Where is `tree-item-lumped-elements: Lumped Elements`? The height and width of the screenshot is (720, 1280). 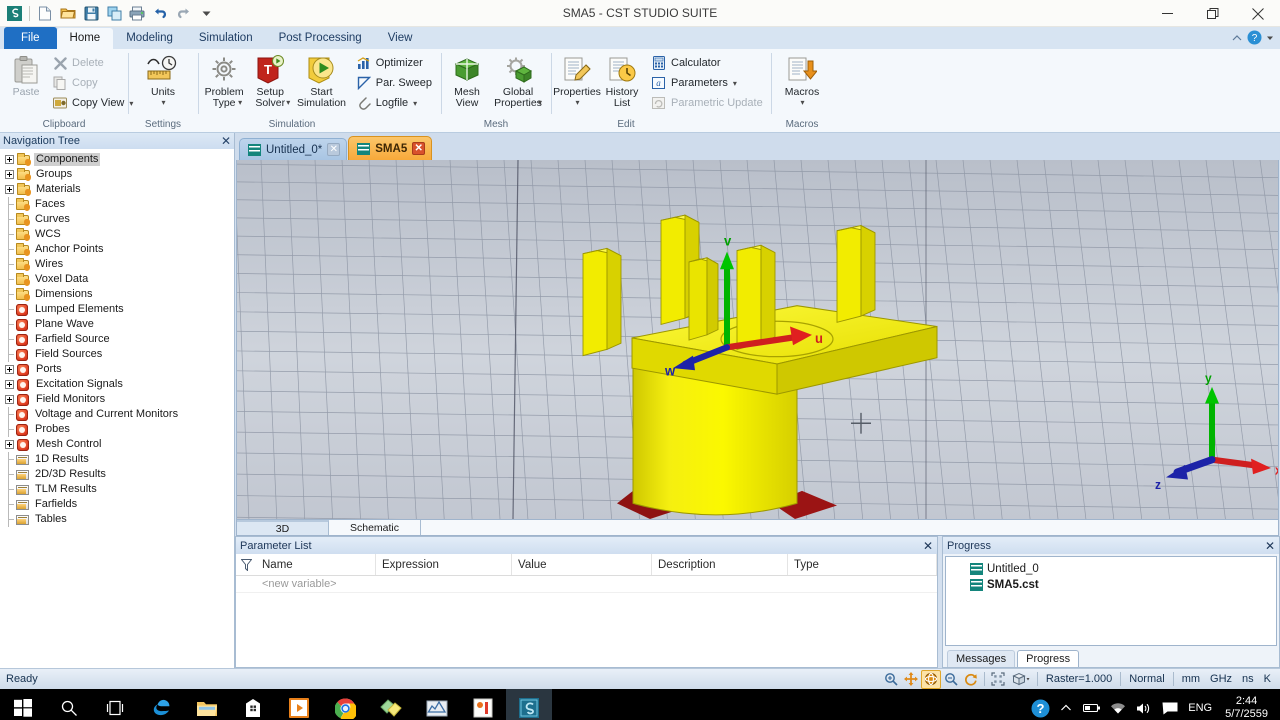
tree-item-lumped-elements: Lumped Elements is located at coordinates (117, 309).